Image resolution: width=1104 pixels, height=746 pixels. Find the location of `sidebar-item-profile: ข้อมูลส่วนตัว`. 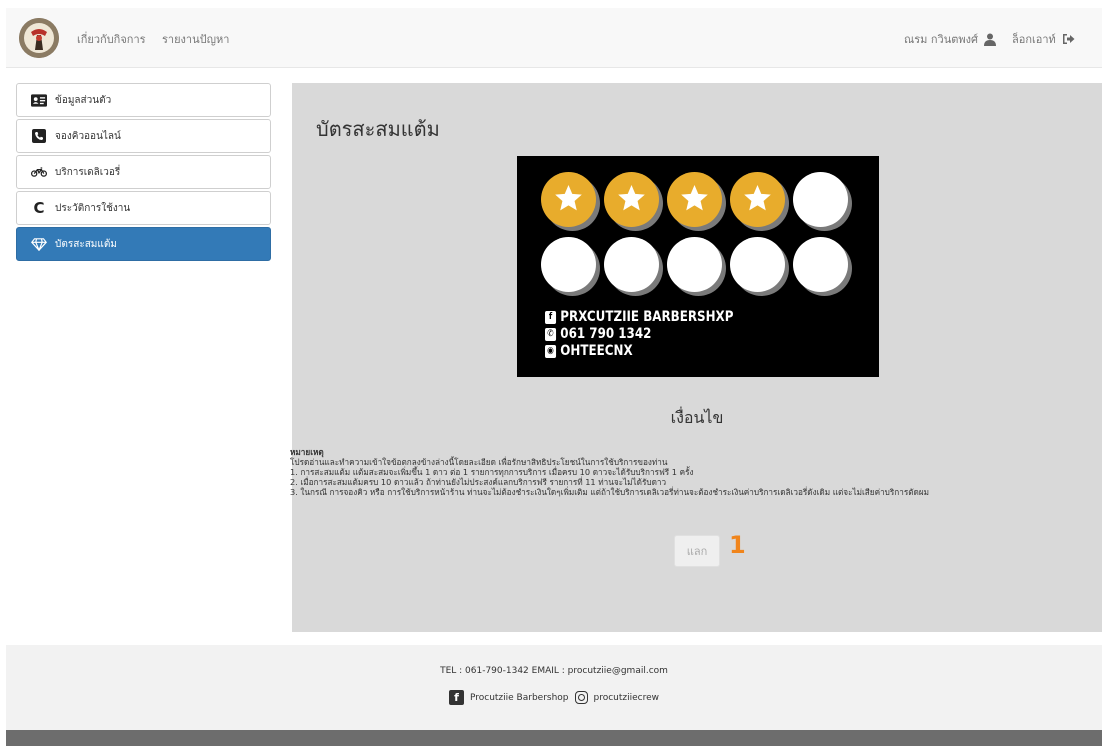

sidebar-item-profile: ข้อมูลส่วนตัว is located at coordinates (143, 100).